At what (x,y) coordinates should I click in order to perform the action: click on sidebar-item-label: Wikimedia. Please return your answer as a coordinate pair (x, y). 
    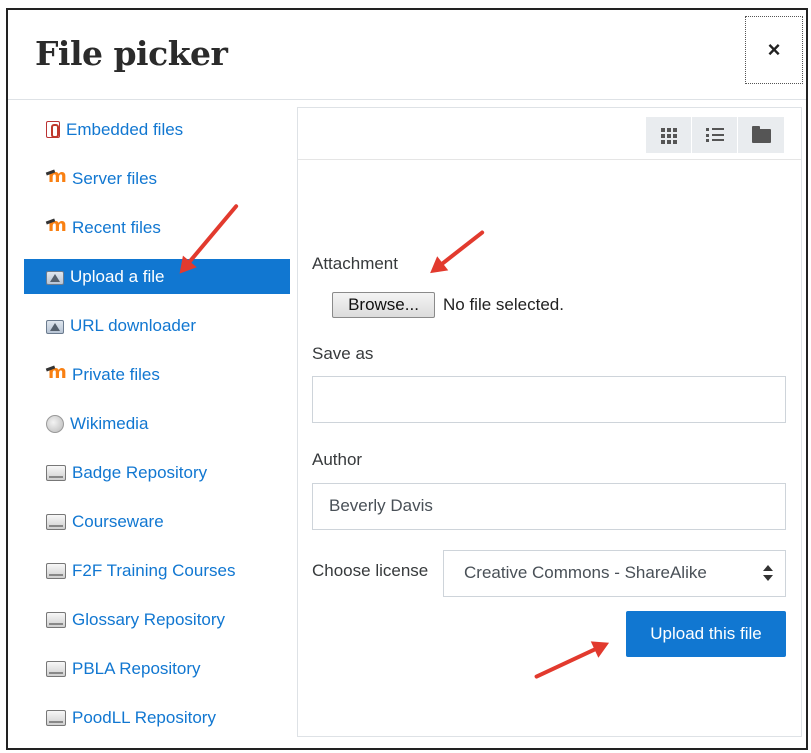
    Looking at the image, I should click on (109, 423).